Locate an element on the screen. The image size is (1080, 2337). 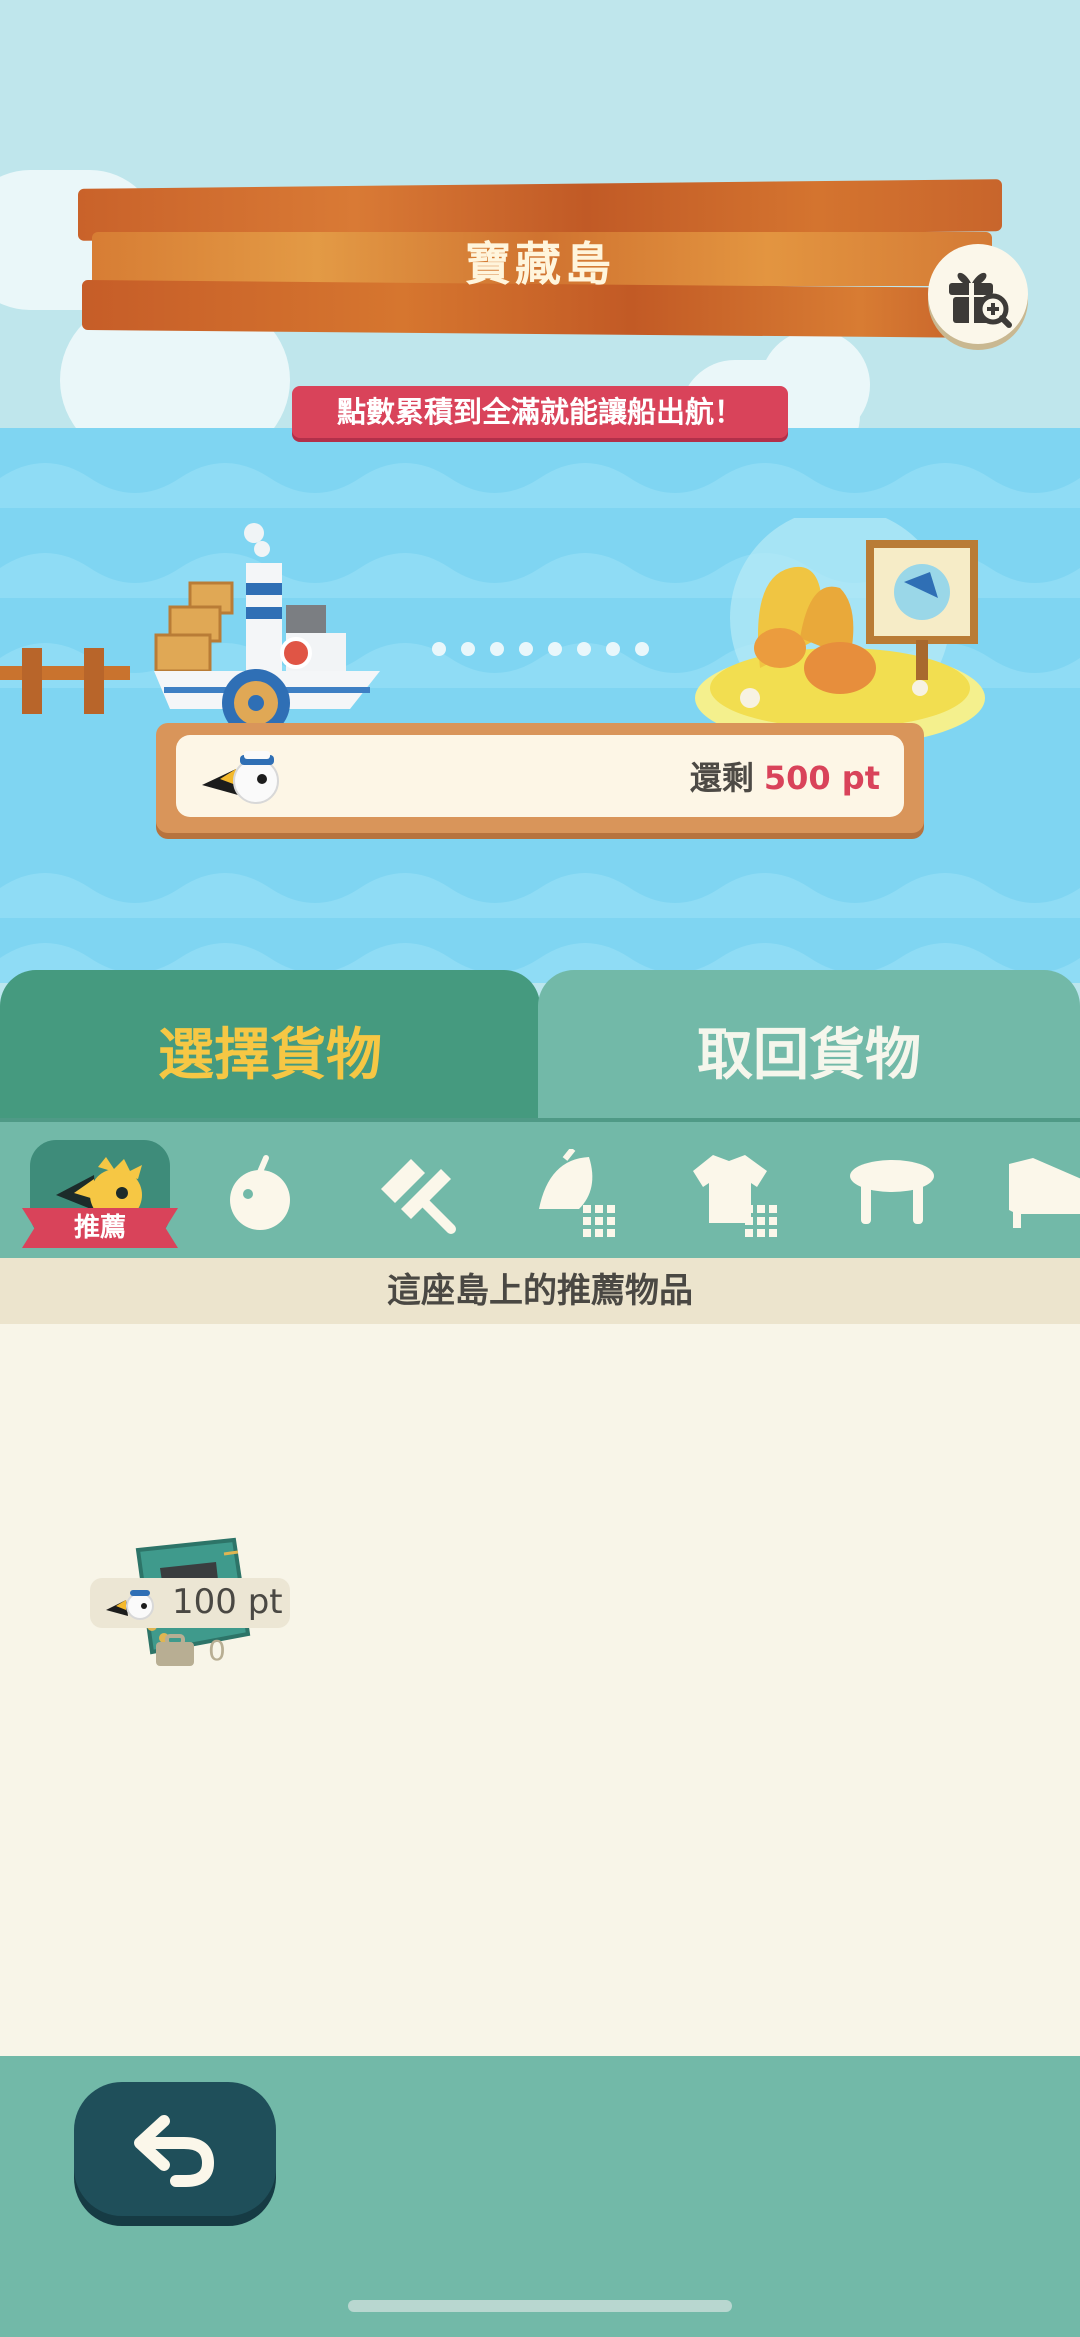
furniture-stool-icon is located at coordinates (892, 1192).